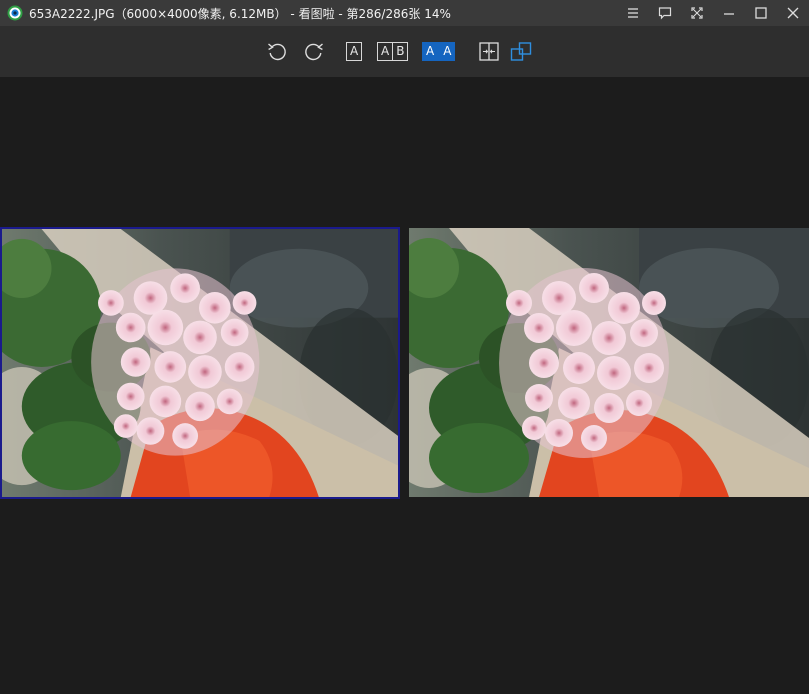 Image resolution: width=809 pixels, height=694 pixels. I want to click on compare-ab-box: A B, so click(393, 51).